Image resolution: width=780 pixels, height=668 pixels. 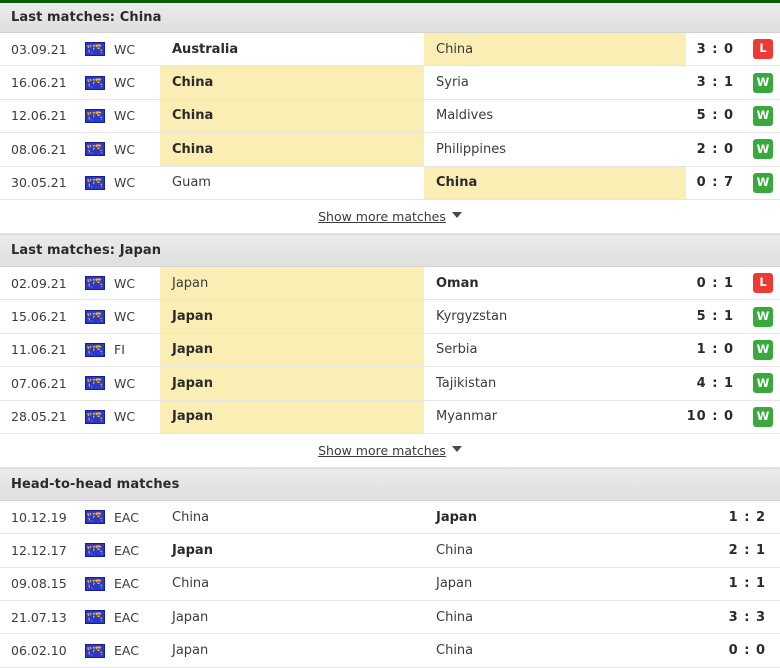 What do you see at coordinates (390, 484) in the screenshot?
I see `section-header: Head-to-head matches` at bounding box center [390, 484].